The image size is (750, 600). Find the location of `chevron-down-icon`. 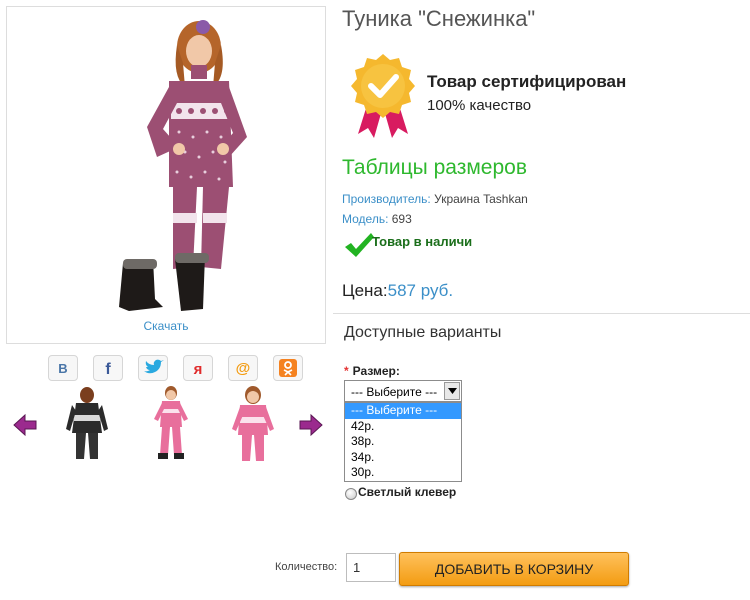

chevron-down-icon is located at coordinates (452, 391).